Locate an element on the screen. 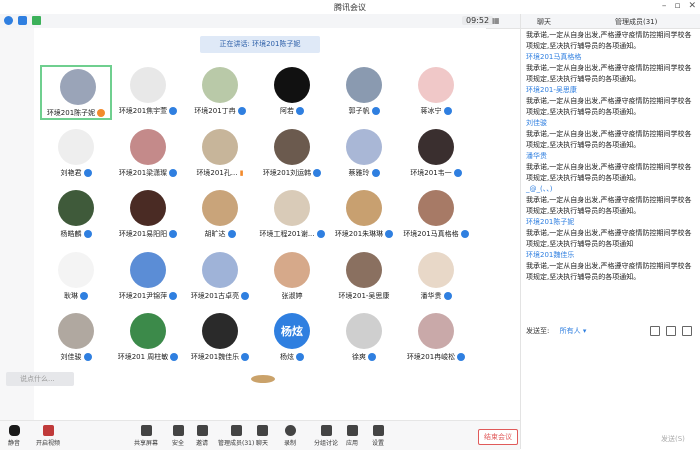  participant-name: 郭子帆 is located at coordinates (359, 111).